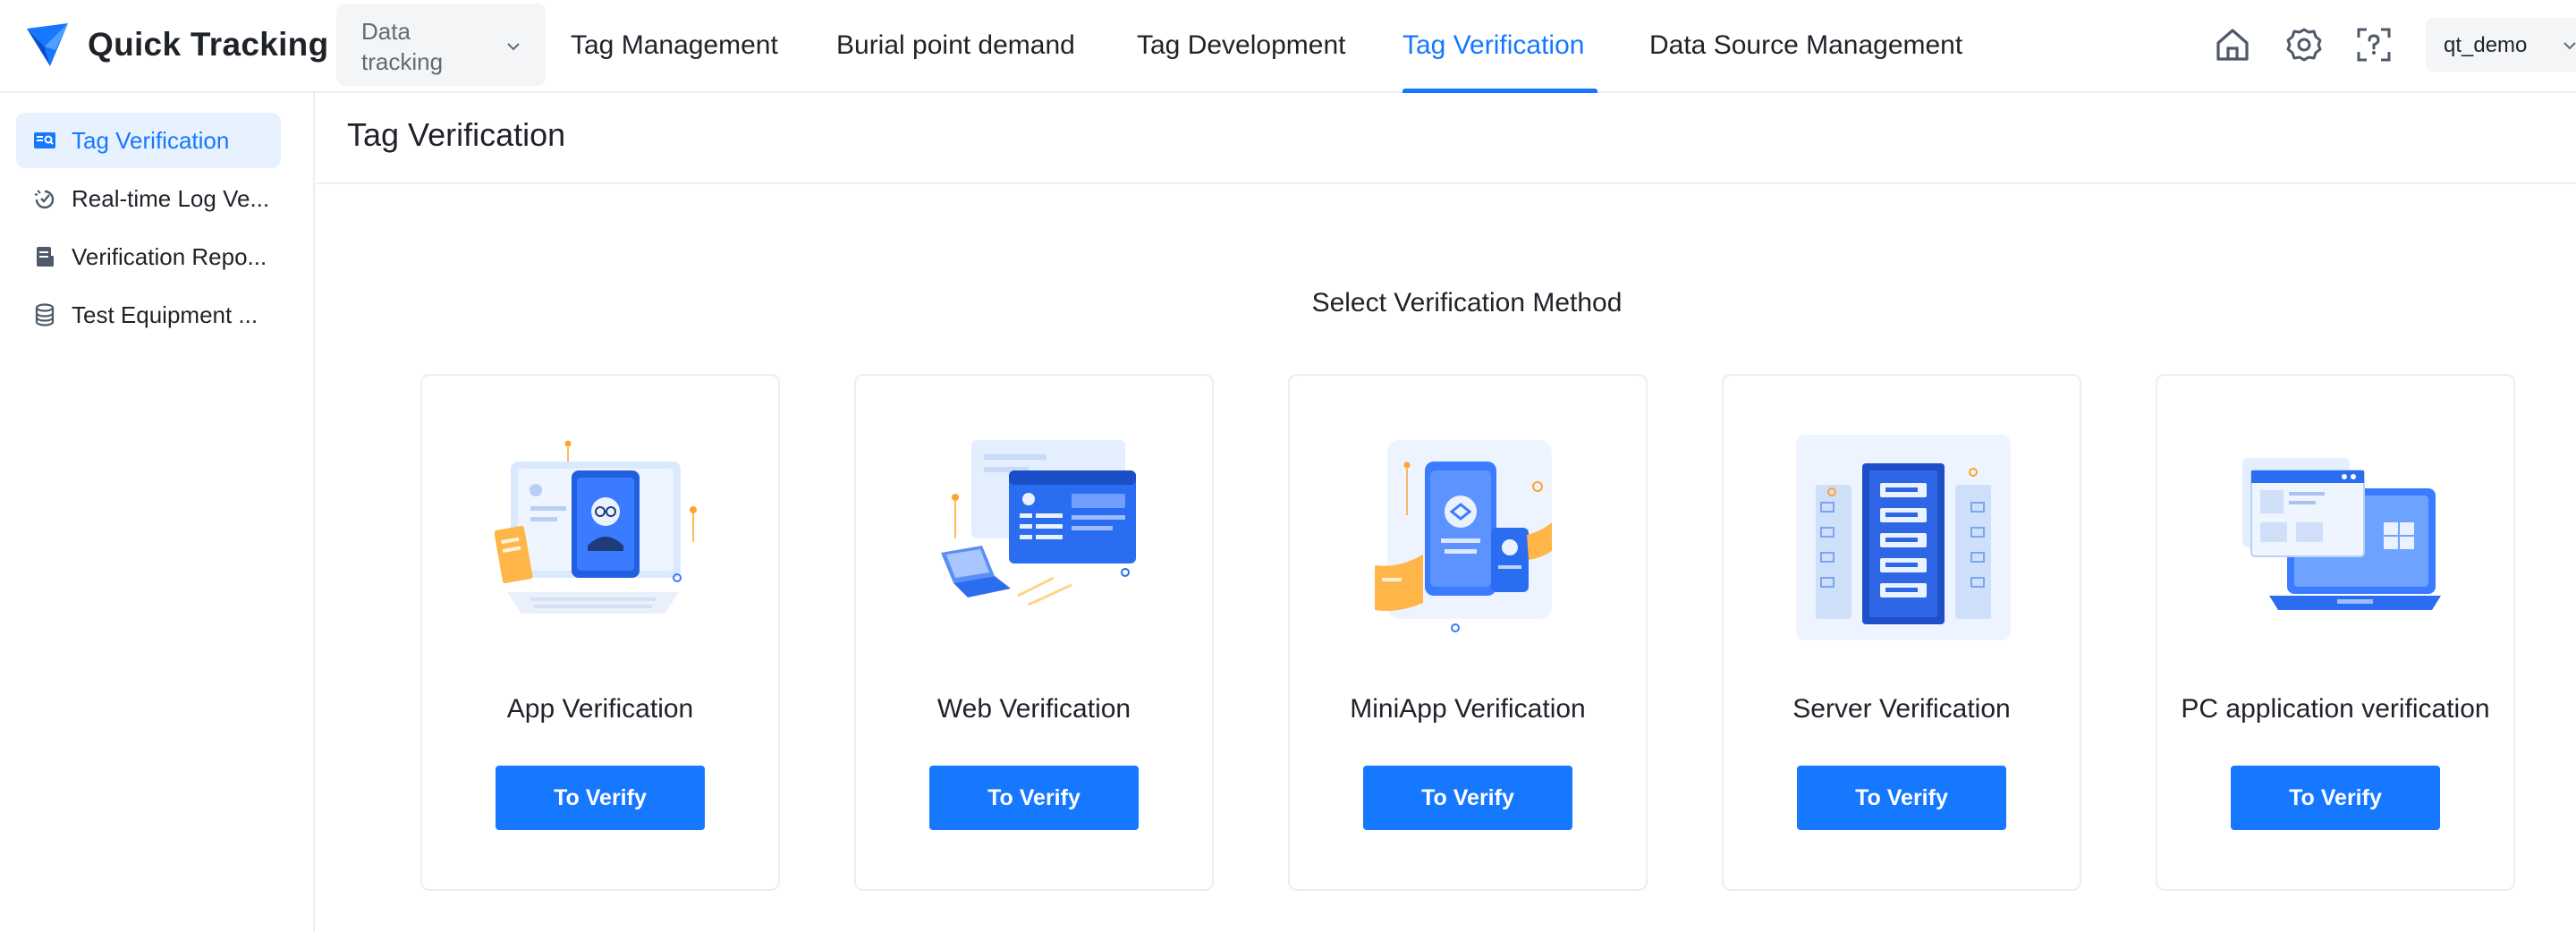 Image resolution: width=2576 pixels, height=932 pixels. What do you see at coordinates (402, 46) in the screenshot?
I see `product-select-value: Data tracking` at bounding box center [402, 46].